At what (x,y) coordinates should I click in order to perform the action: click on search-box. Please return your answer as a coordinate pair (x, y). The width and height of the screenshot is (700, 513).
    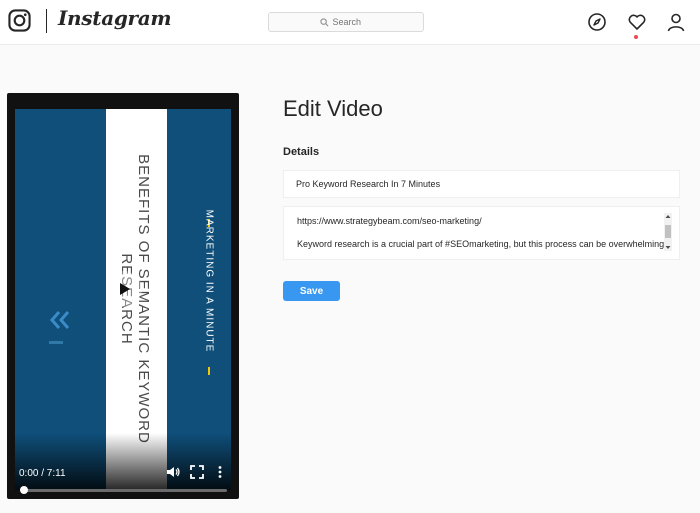
    Looking at the image, I should click on (346, 22).